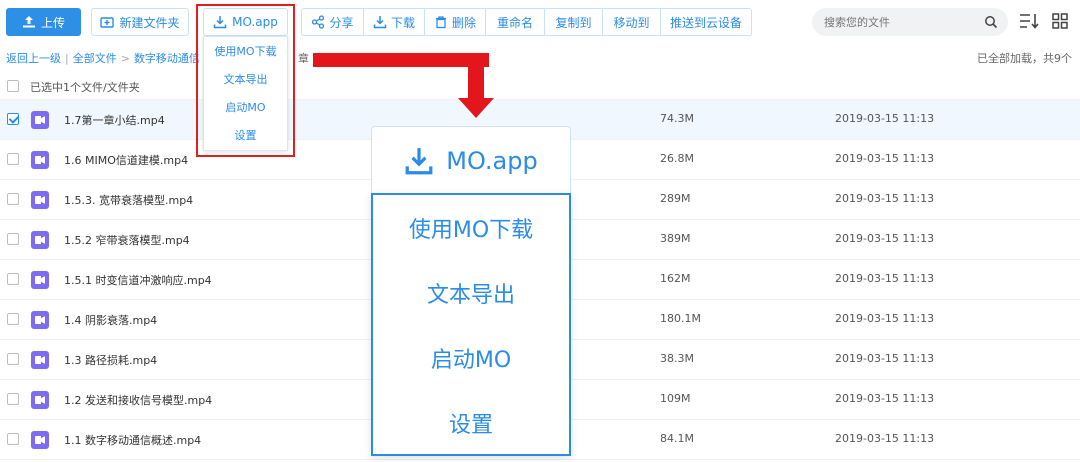 This screenshot has width=1080, height=462. I want to click on zoomed-mo-app-button: MO.app, so click(471, 160).